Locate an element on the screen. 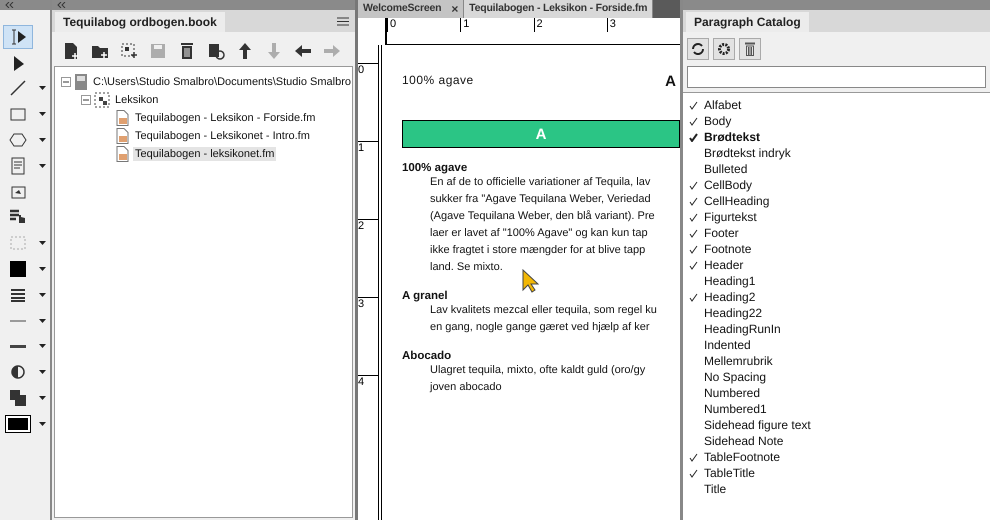 Image resolution: width=990 pixels, height=520 pixels. ruler-number: 4 is located at coordinates (368, 414).